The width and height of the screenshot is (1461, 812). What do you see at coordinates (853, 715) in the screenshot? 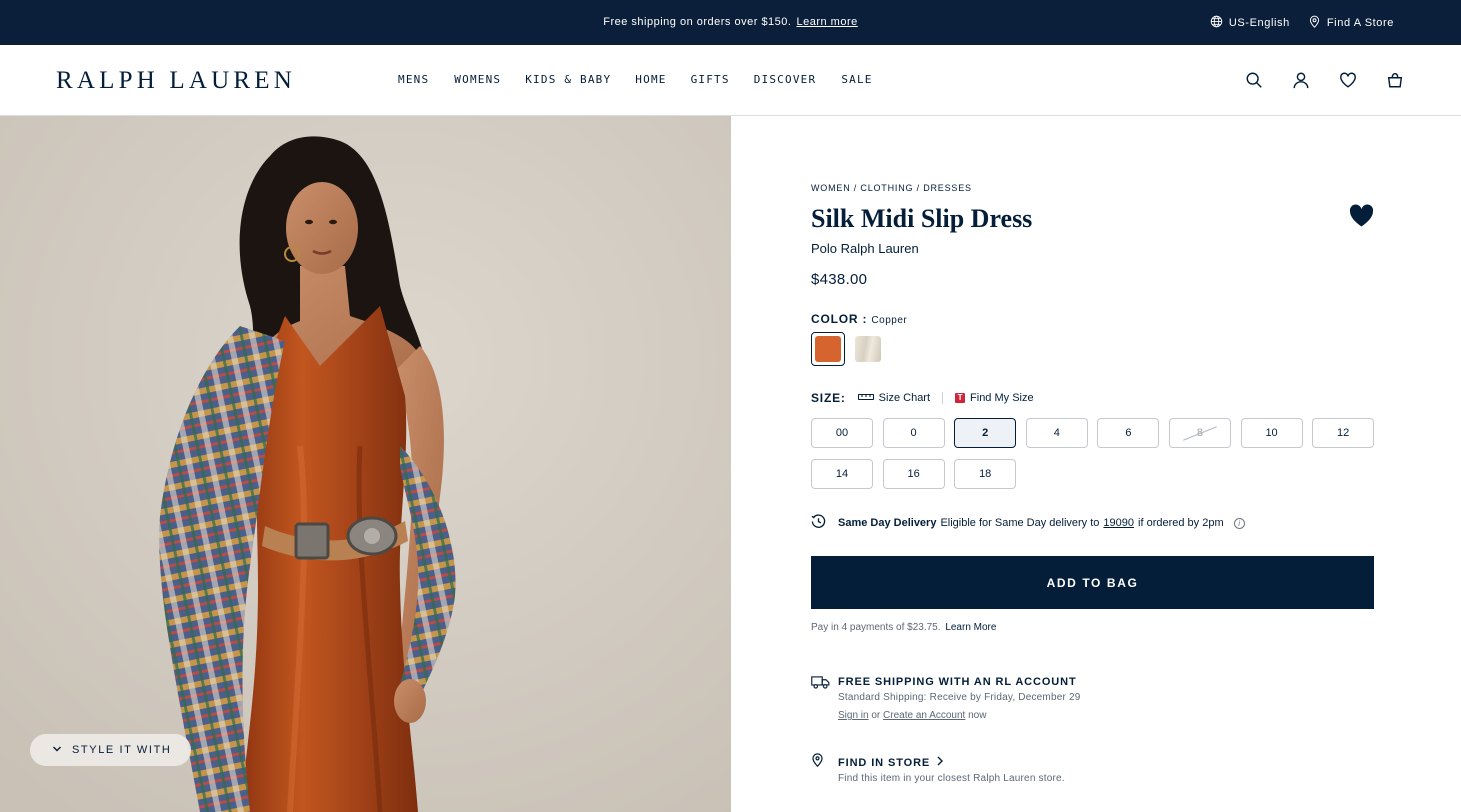
I see `sign-in-link: Sign in` at bounding box center [853, 715].